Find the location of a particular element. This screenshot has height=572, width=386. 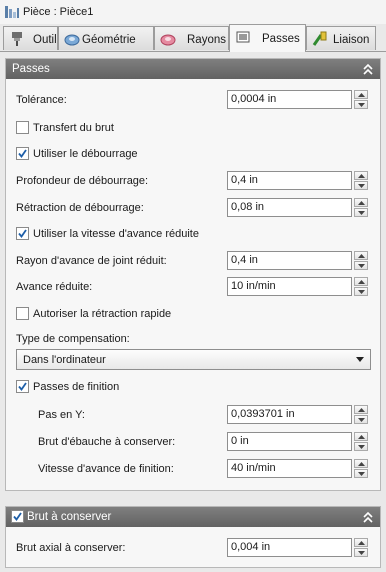

retraction-down-button is located at coordinates (361, 212).